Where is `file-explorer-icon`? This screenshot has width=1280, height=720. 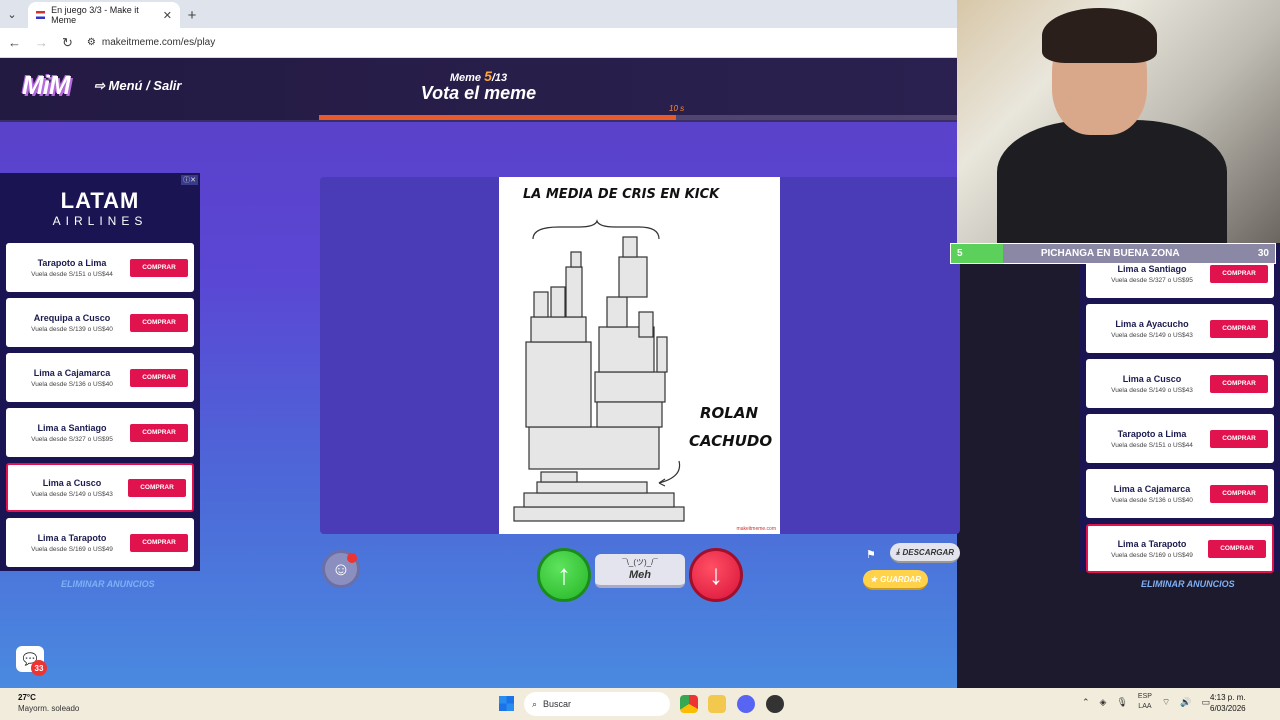
file-explorer-icon is located at coordinates (717, 704).